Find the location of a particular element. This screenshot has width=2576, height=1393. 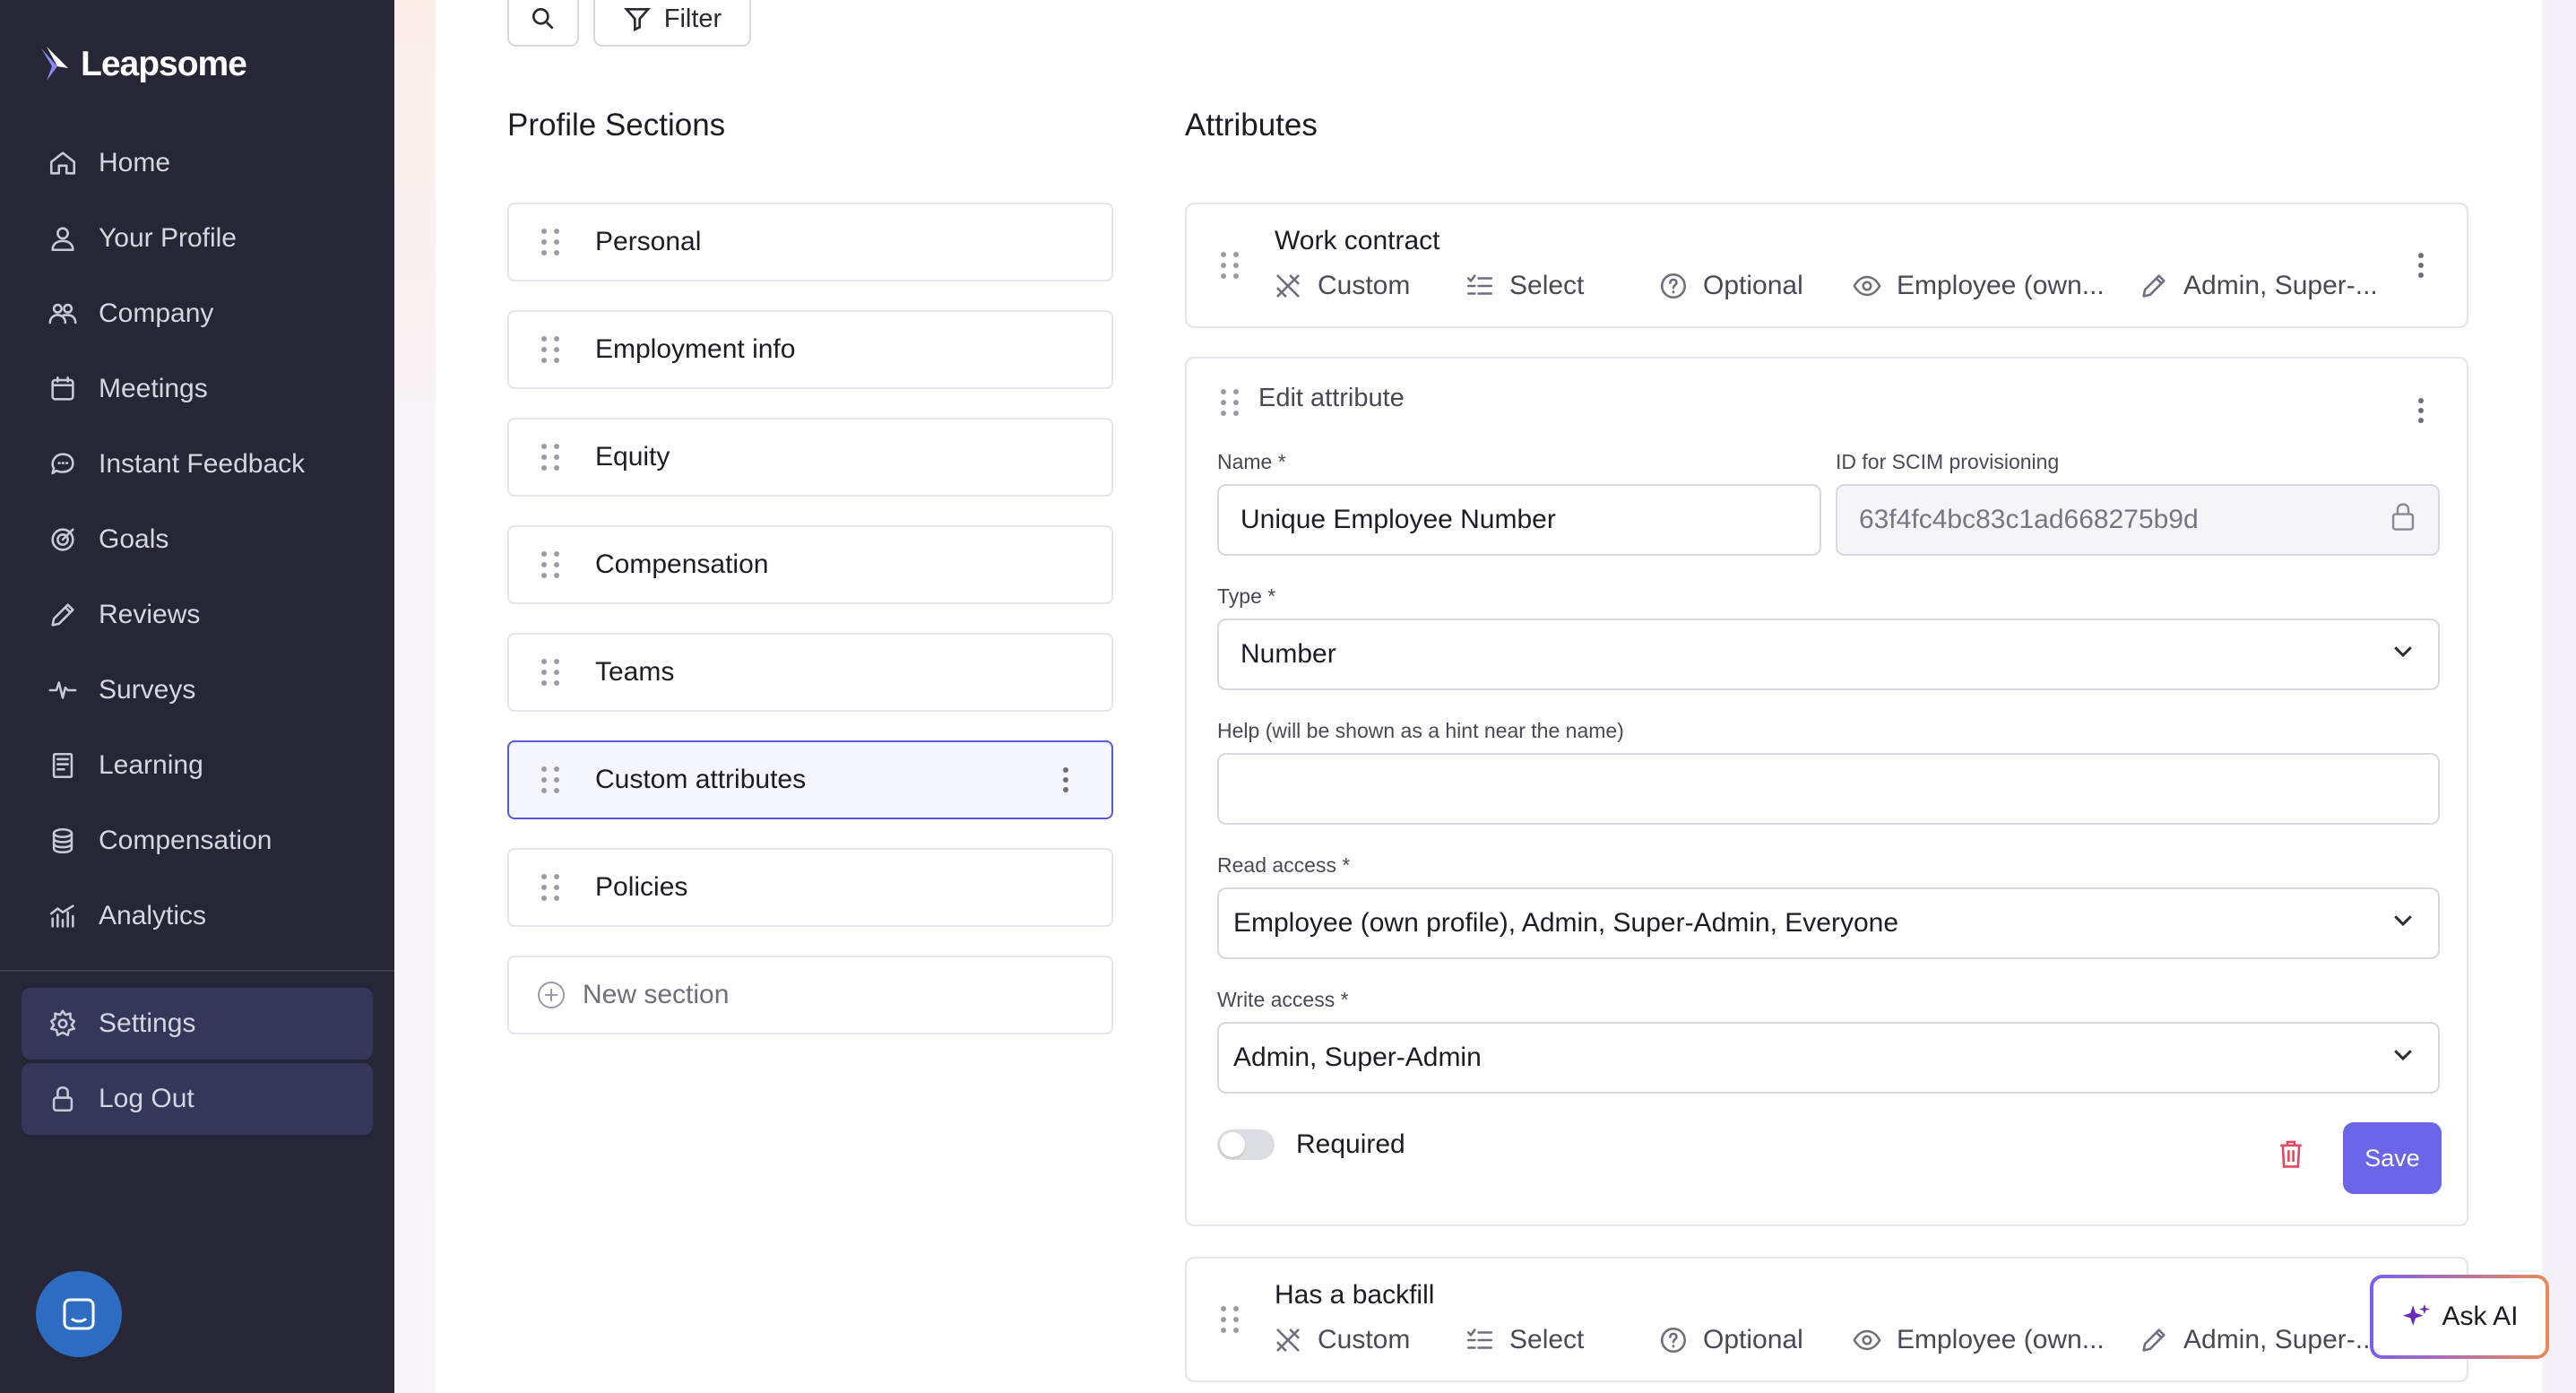

calendar-icon is located at coordinates (63, 389).